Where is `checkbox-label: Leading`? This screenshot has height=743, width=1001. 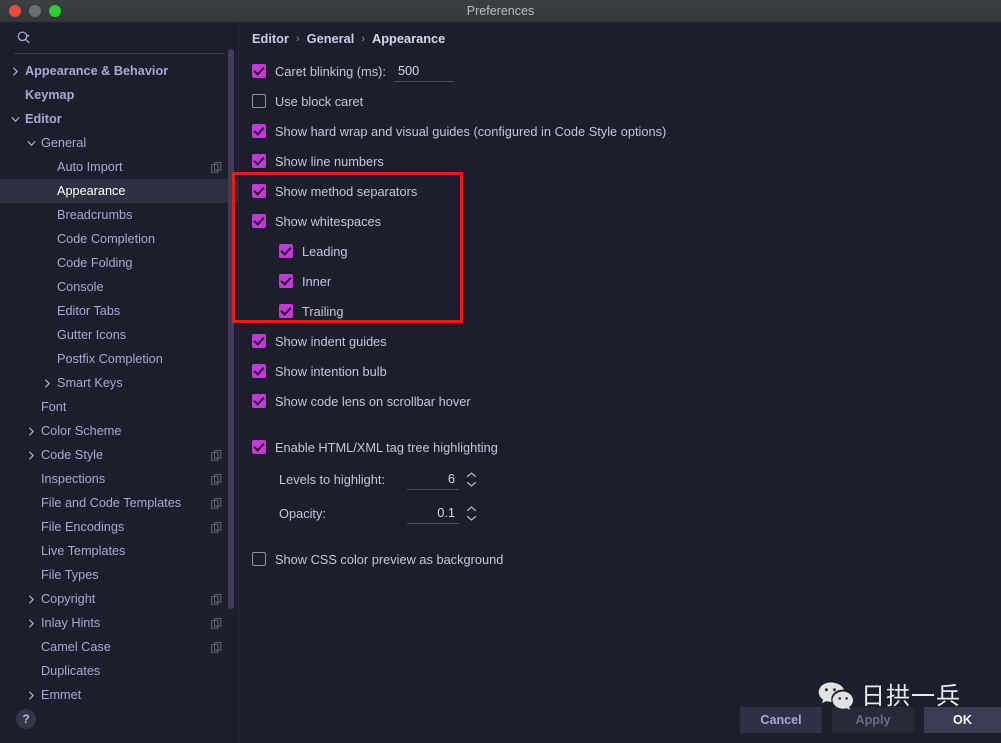 checkbox-label: Leading is located at coordinates (325, 251).